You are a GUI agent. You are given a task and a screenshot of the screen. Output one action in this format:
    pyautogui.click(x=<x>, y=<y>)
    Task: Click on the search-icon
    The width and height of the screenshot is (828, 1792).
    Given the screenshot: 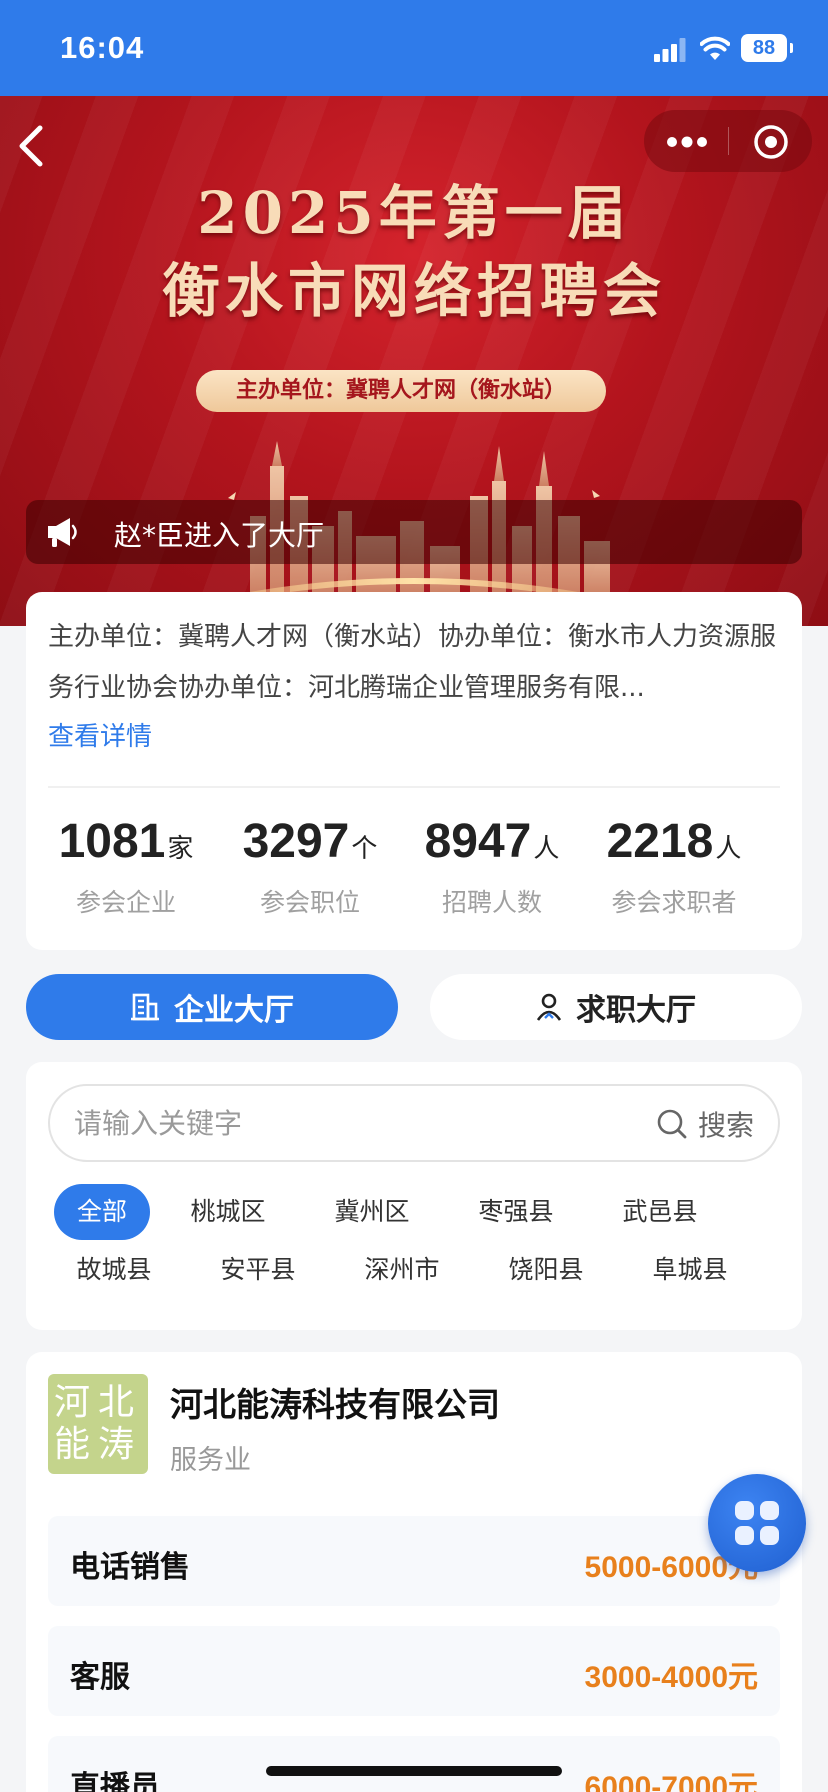 What is the action you would take?
    pyautogui.click(x=672, y=1124)
    